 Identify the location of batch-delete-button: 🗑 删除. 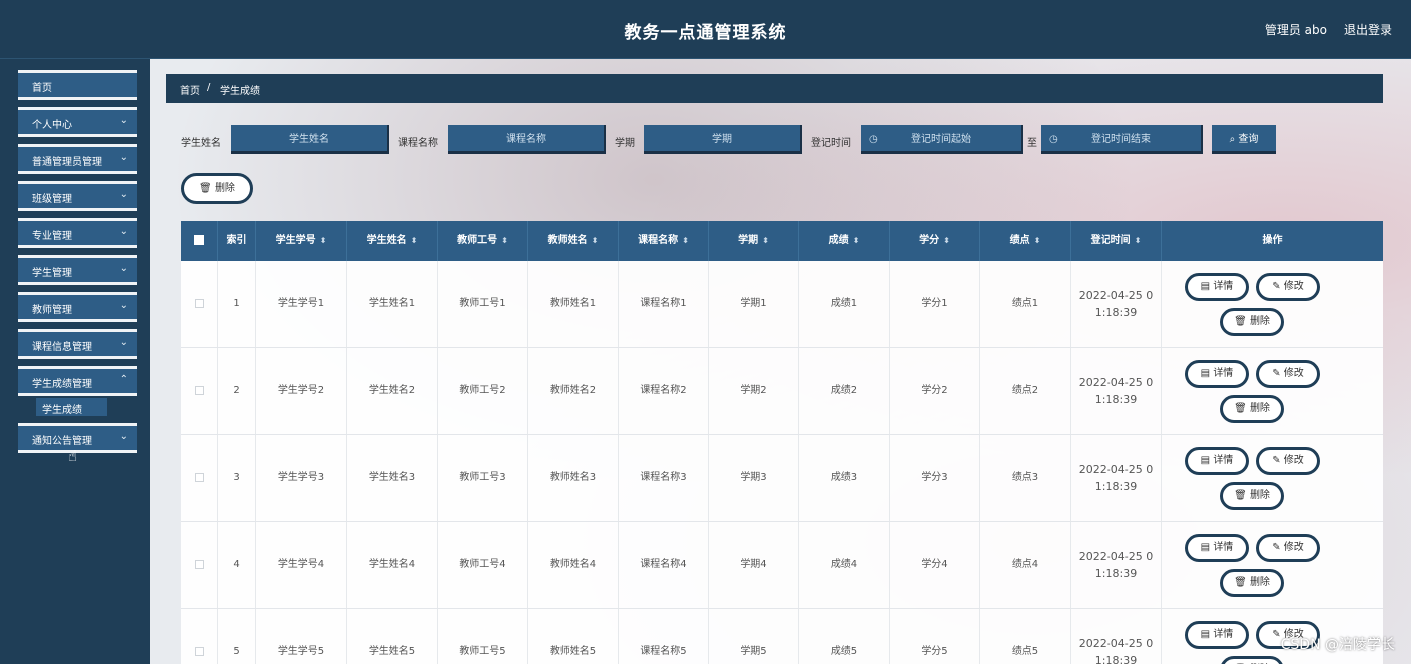
(217, 188).